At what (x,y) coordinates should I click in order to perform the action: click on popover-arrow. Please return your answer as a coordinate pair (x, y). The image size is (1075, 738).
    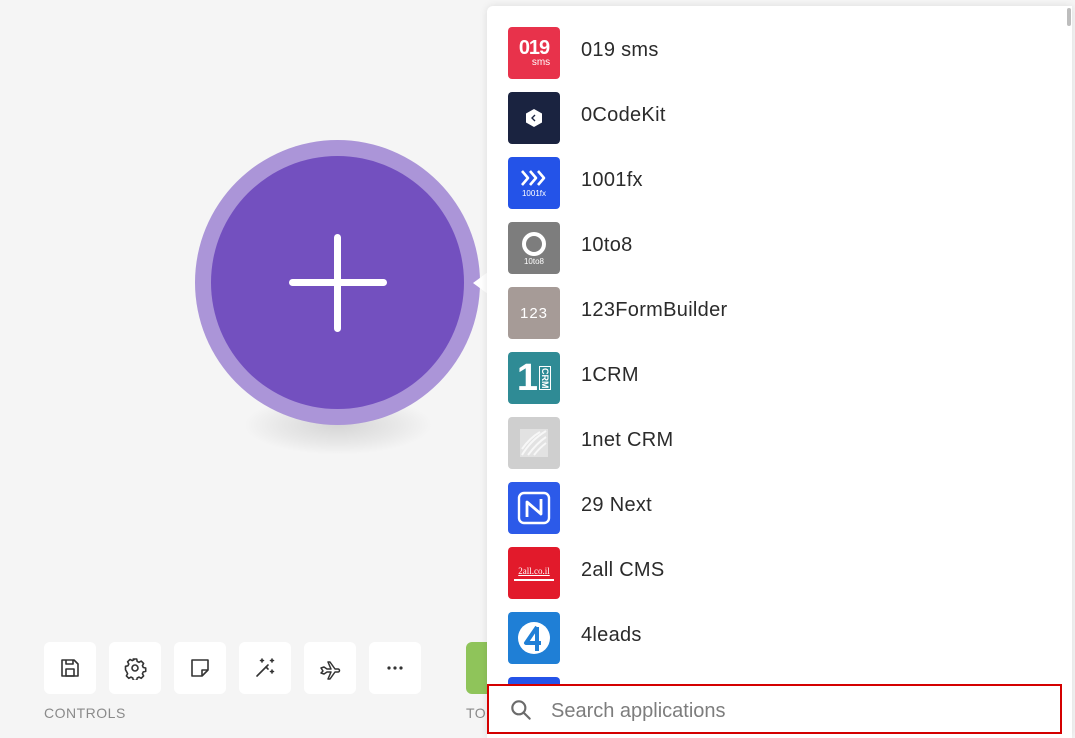
    Looking at the image, I should click on (480, 283).